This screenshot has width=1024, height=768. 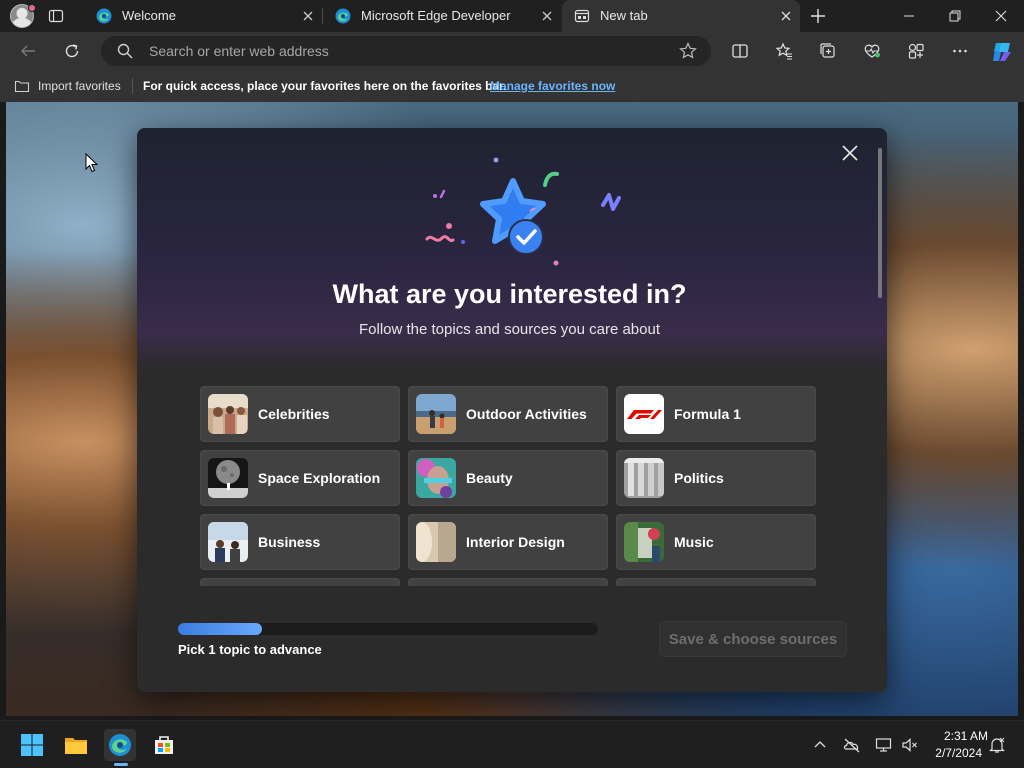 I want to click on beauty-thumb, so click(x=436, y=478).